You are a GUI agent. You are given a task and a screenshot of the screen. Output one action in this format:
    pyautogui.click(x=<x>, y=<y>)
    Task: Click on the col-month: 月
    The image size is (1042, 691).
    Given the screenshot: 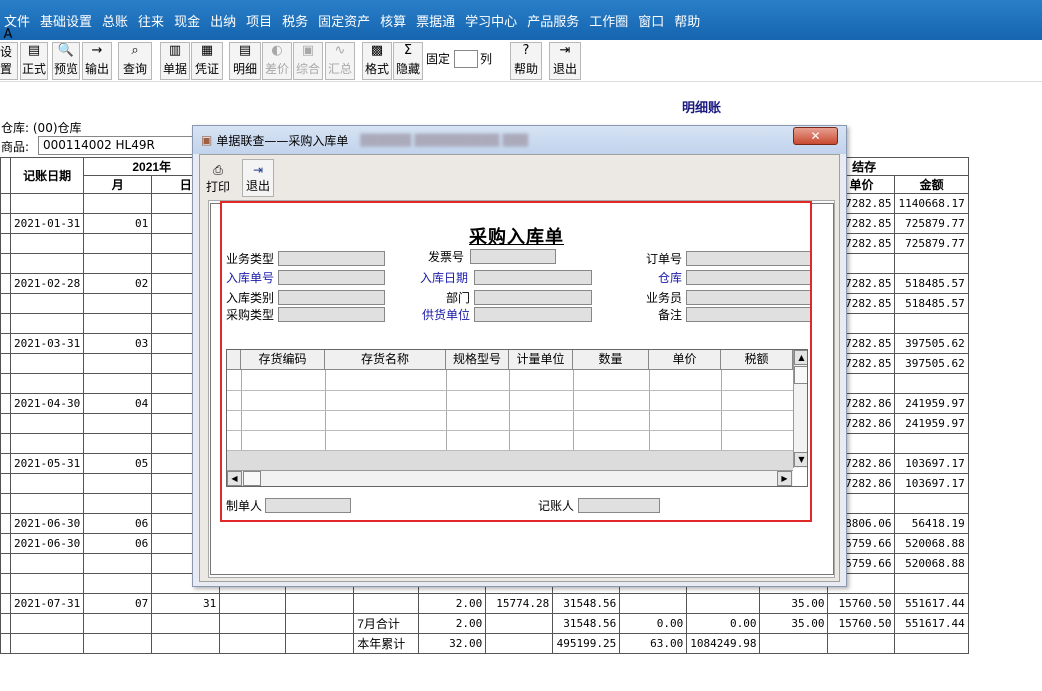 What is the action you would take?
    pyautogui.click(x=118, y=184)
    